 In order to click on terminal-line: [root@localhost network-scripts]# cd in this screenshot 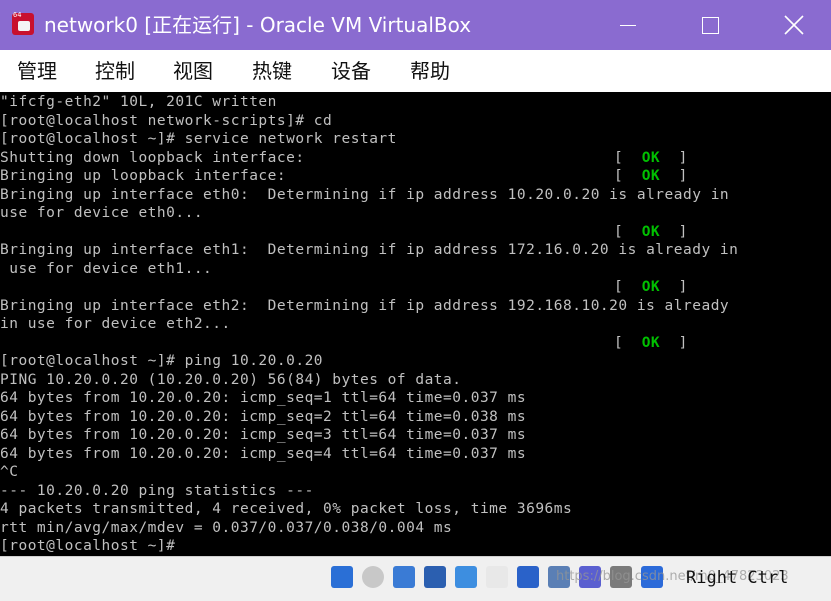, I will do `click(166, 121)`.